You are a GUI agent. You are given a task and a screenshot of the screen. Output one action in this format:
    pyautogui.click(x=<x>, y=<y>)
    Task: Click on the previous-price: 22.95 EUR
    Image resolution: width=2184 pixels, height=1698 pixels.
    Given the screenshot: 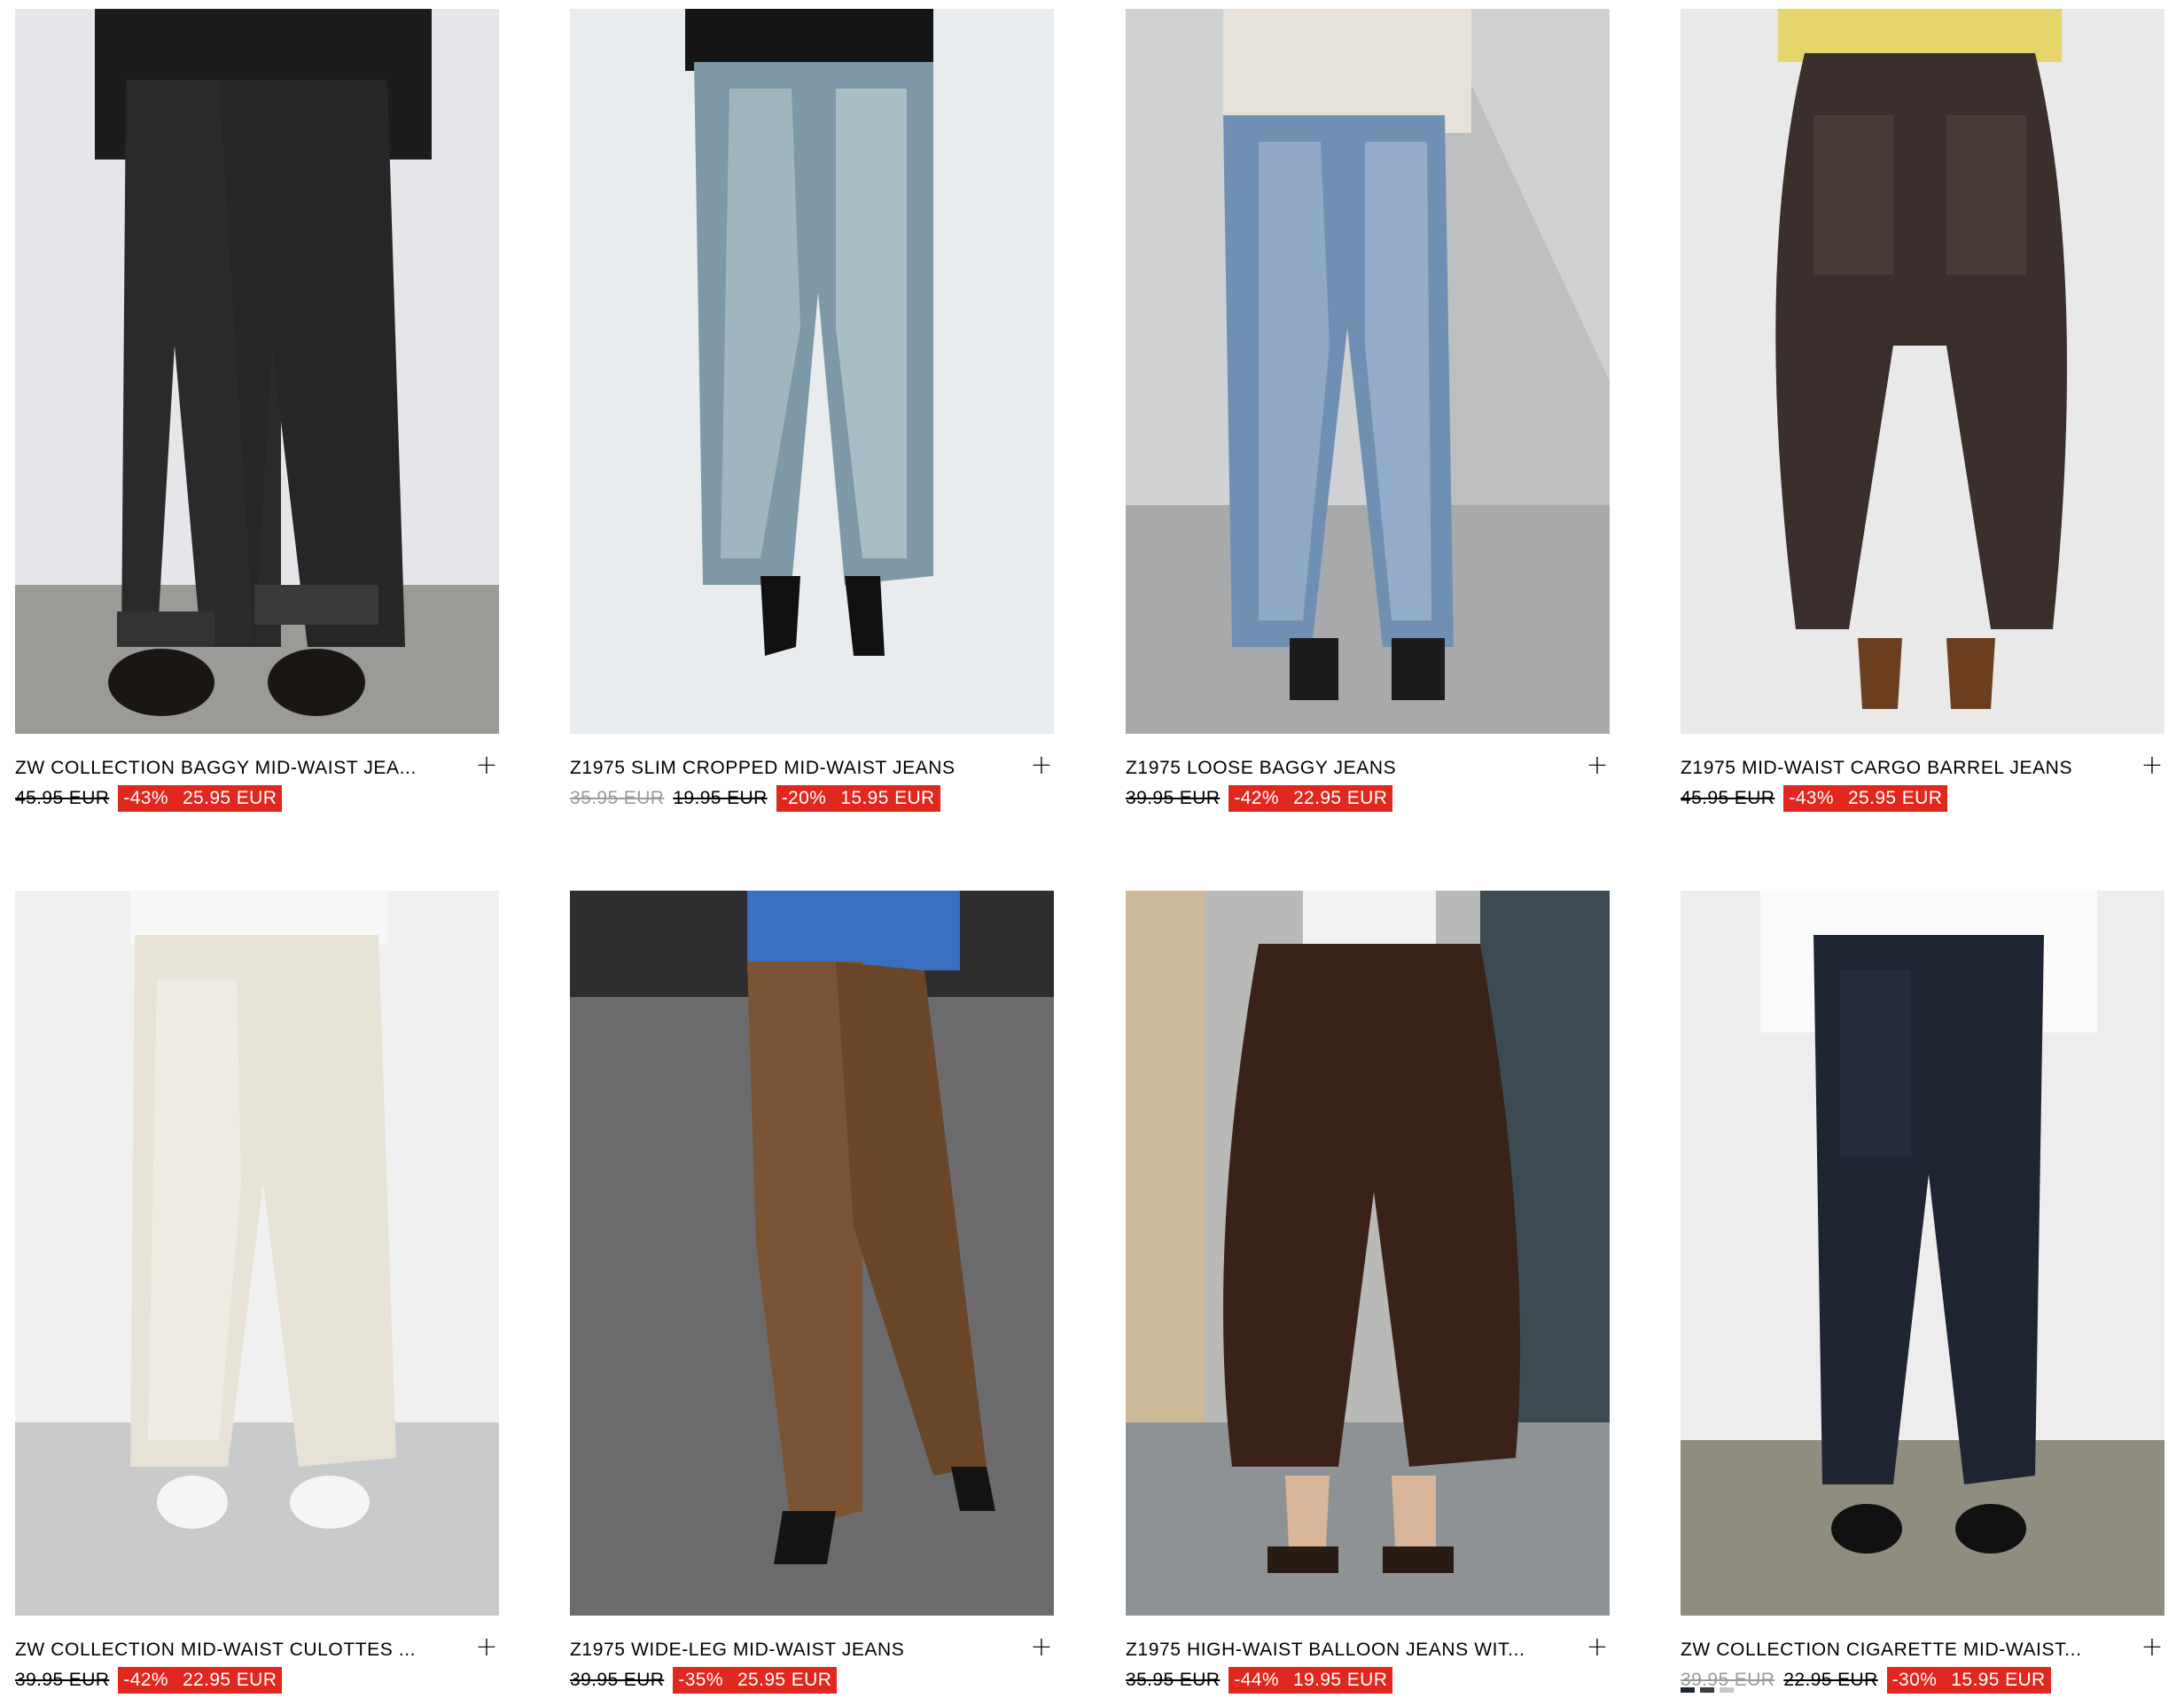 What is the action you would take?
    pyautogui.click(x=1830, y=1680)
    